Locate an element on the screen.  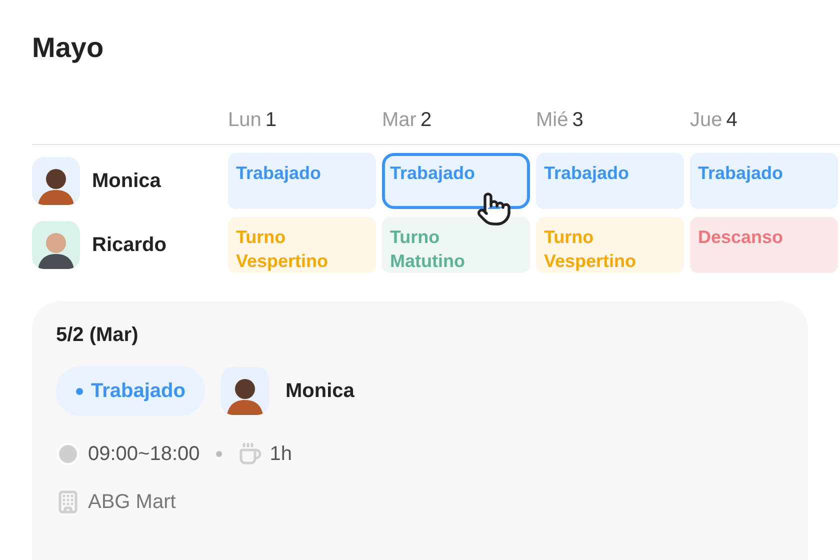
employee-name: Ricardo is located at coordinates (129, 245).